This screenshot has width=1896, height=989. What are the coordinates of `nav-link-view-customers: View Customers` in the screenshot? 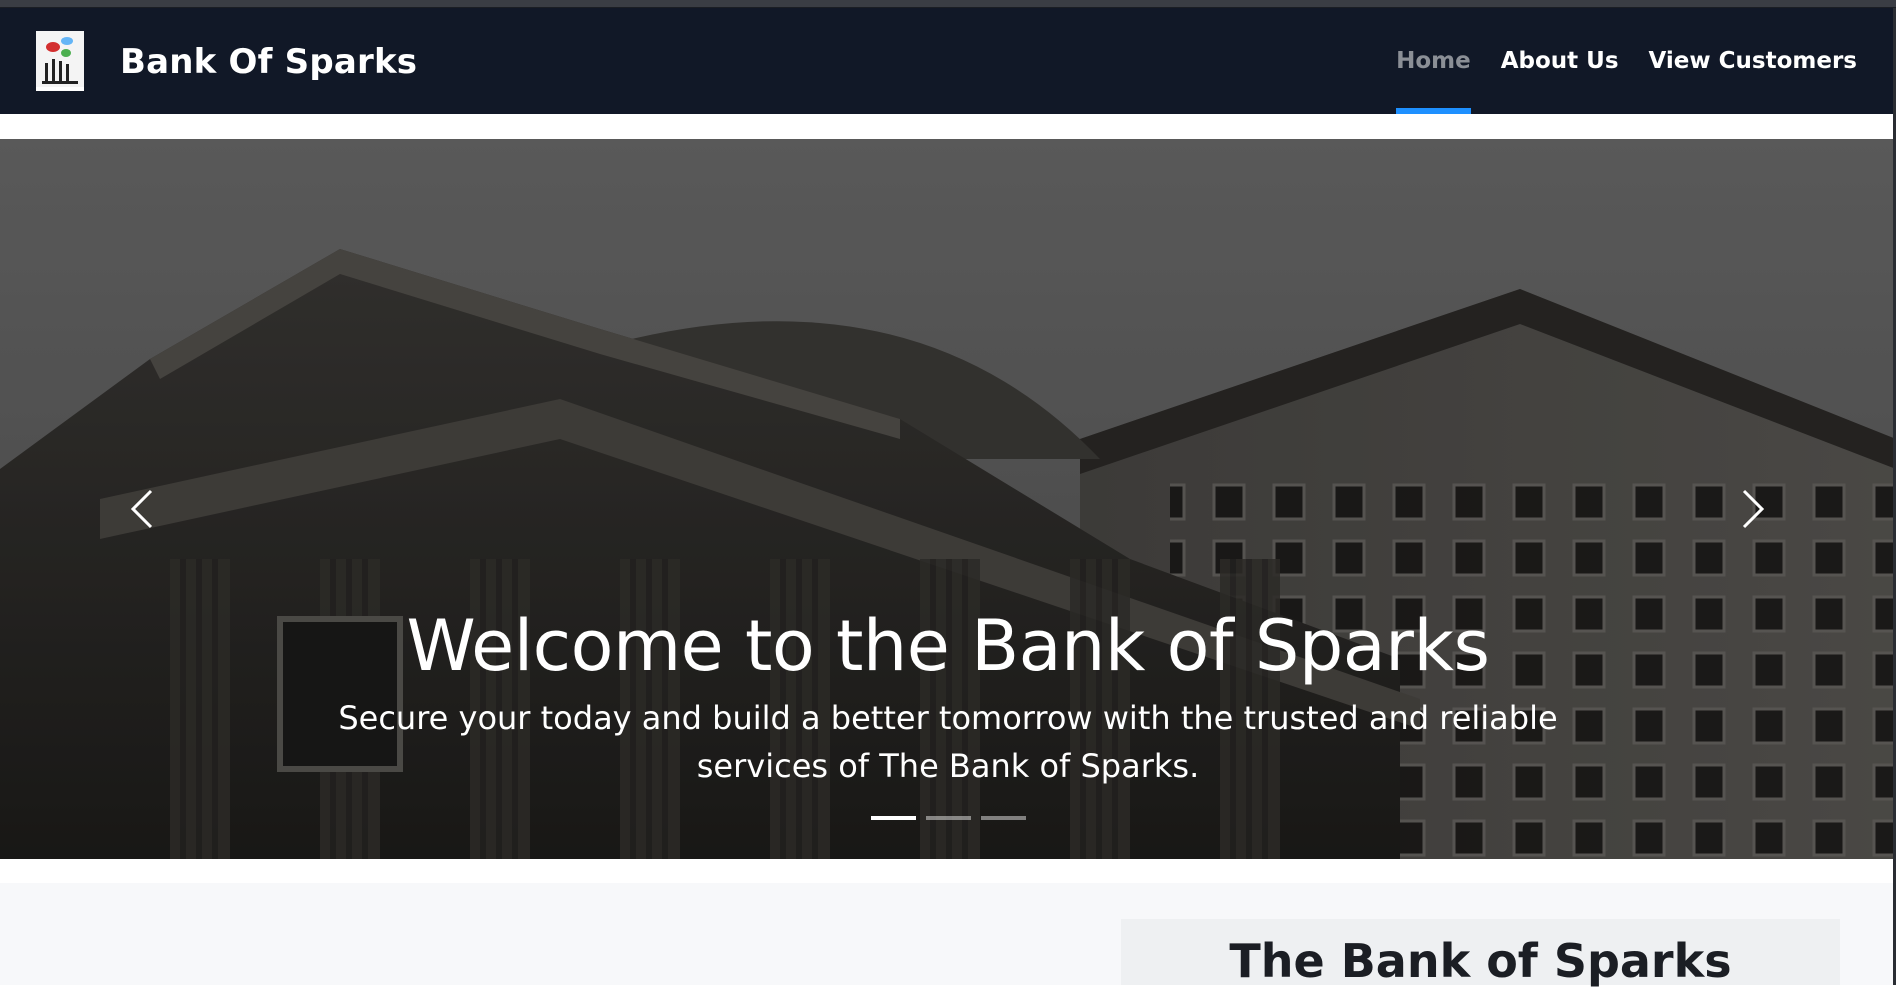 It's located at (1753, 61).